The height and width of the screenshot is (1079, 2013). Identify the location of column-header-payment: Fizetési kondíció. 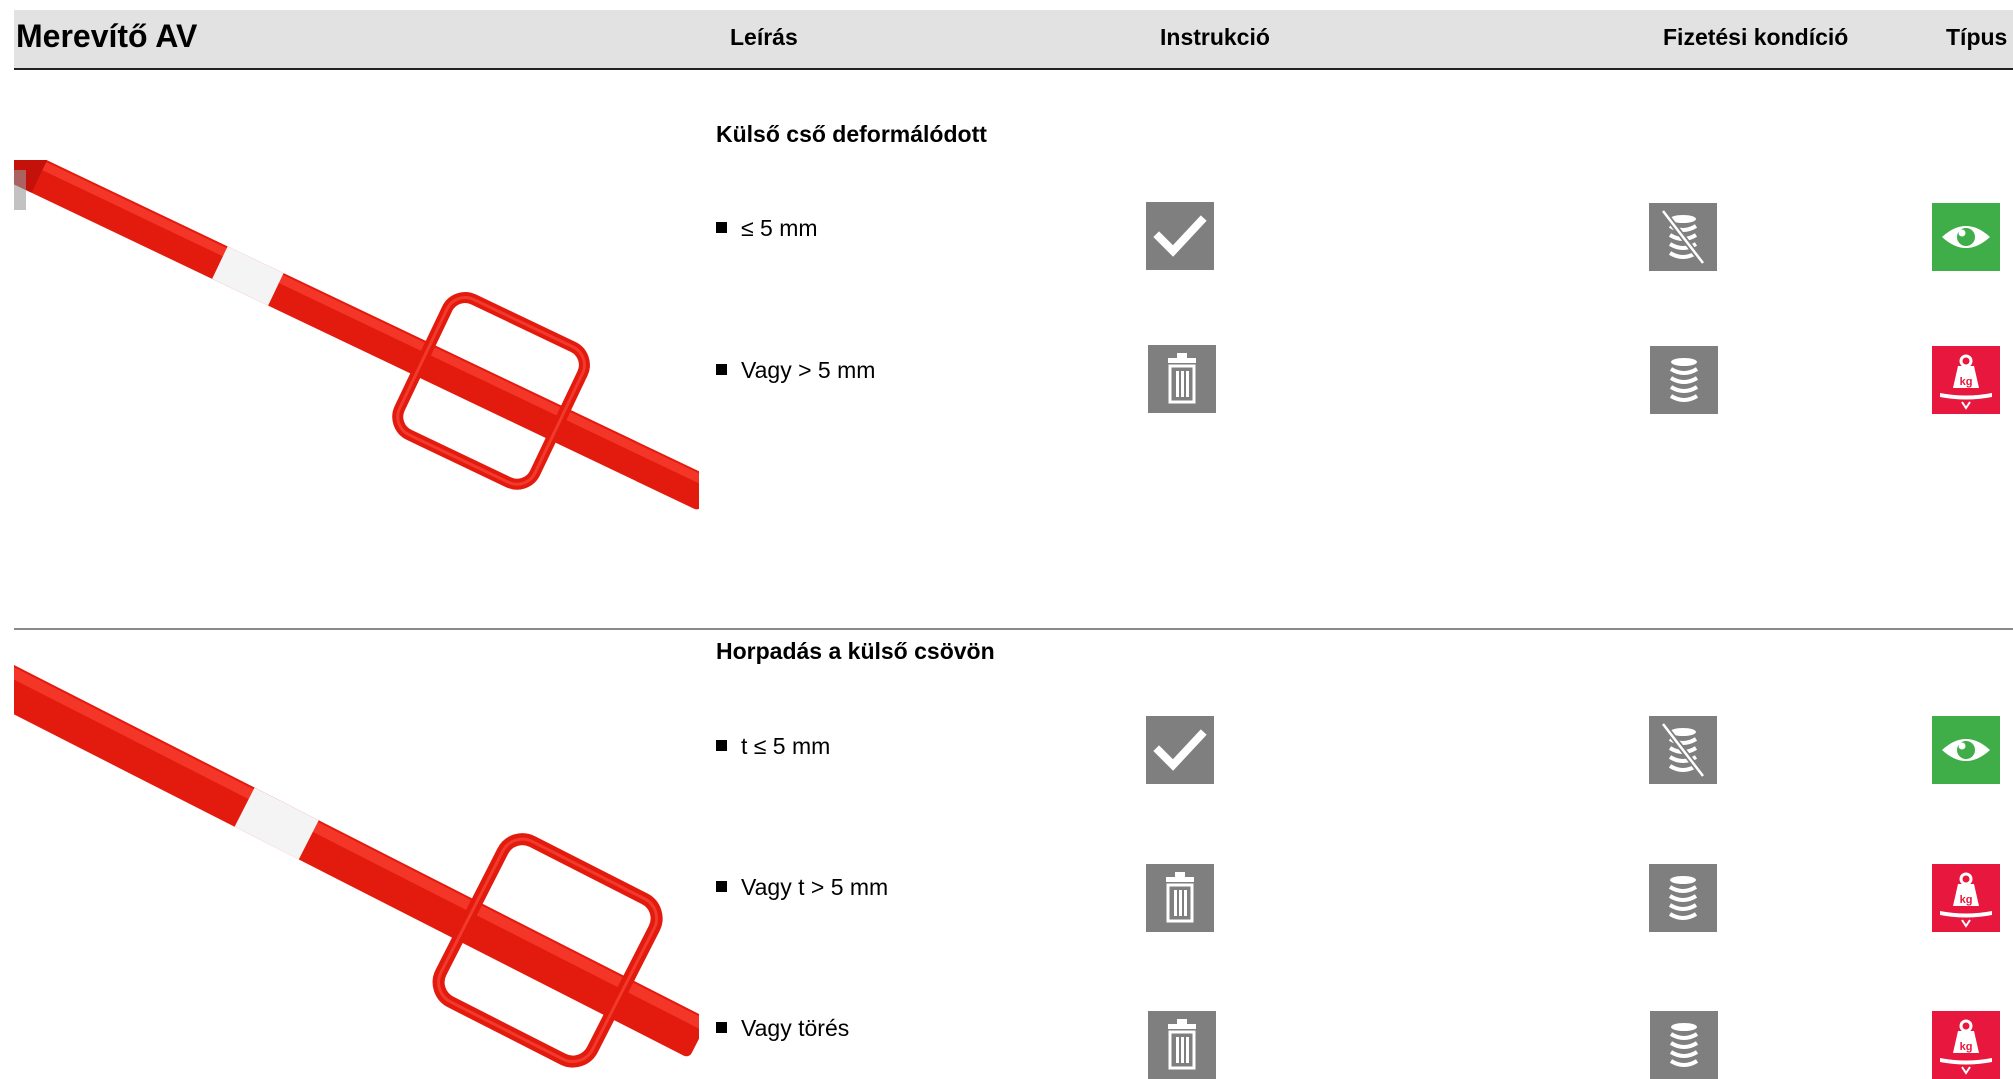
(1756, 37).